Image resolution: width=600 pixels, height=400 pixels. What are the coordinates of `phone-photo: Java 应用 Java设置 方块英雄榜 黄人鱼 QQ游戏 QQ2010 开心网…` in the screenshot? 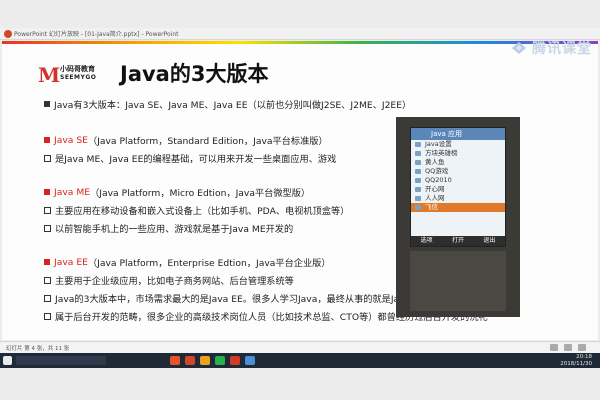 It's located at (458, 217).